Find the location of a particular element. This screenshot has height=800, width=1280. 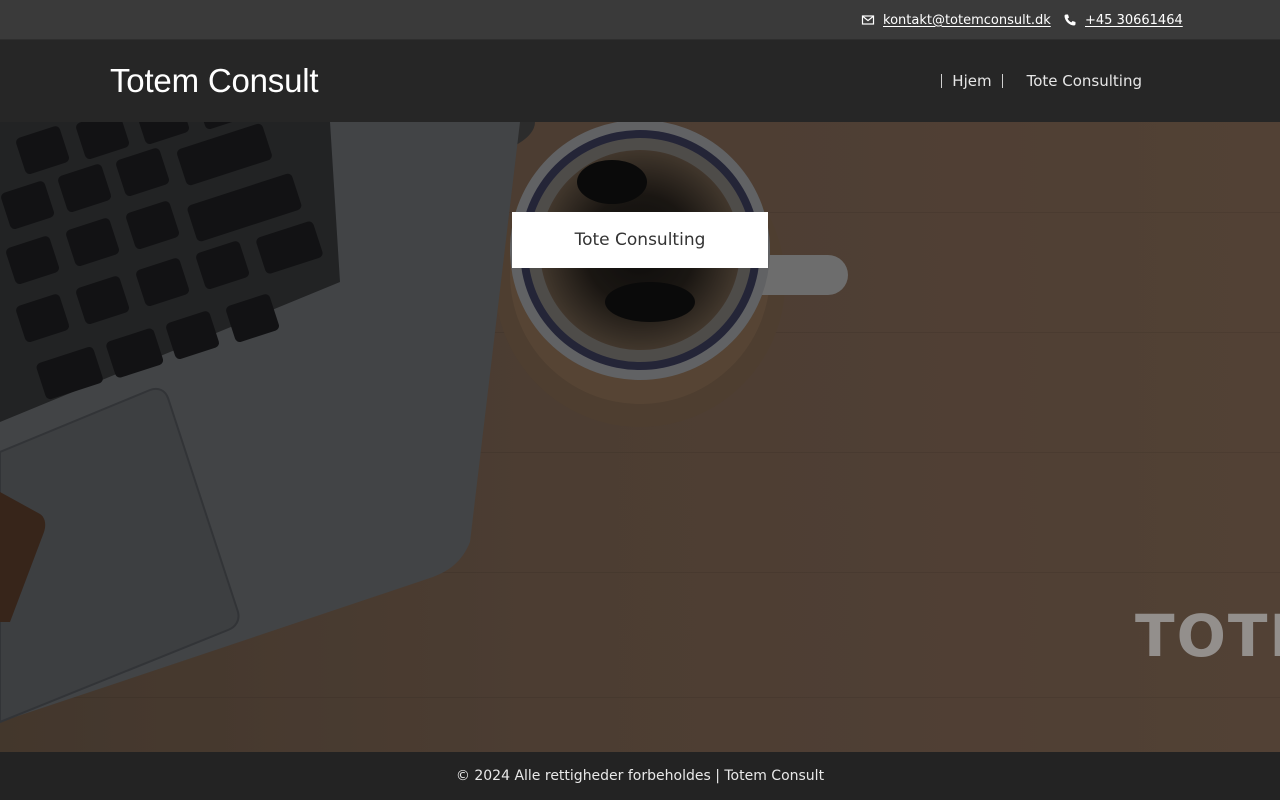

phone-link: +45 30661464 is located at coordinates (1134, 20).